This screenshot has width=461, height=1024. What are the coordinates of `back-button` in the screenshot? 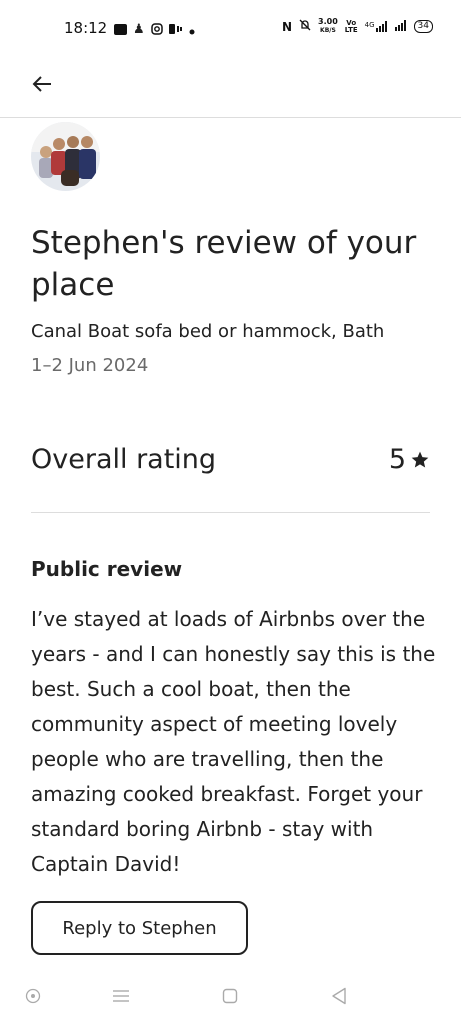 It's located at (42, 84).